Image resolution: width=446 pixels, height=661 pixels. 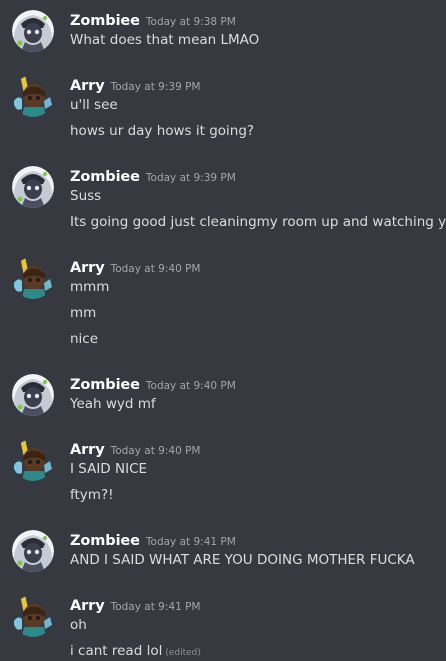 I want to click on message-text-content: Suss, so click(x=86, y=196).